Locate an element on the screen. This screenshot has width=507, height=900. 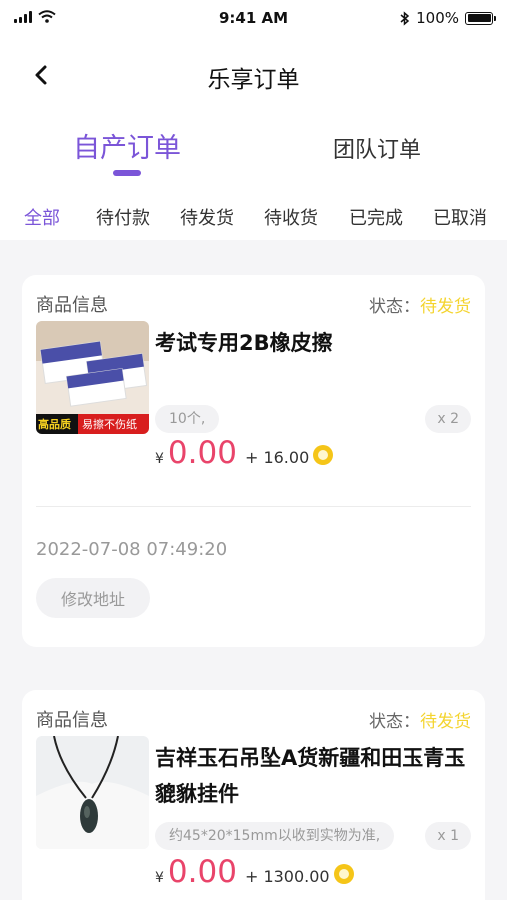
product-title: 考试专用2B橡皮擦 is located at coordinates (313, 343).